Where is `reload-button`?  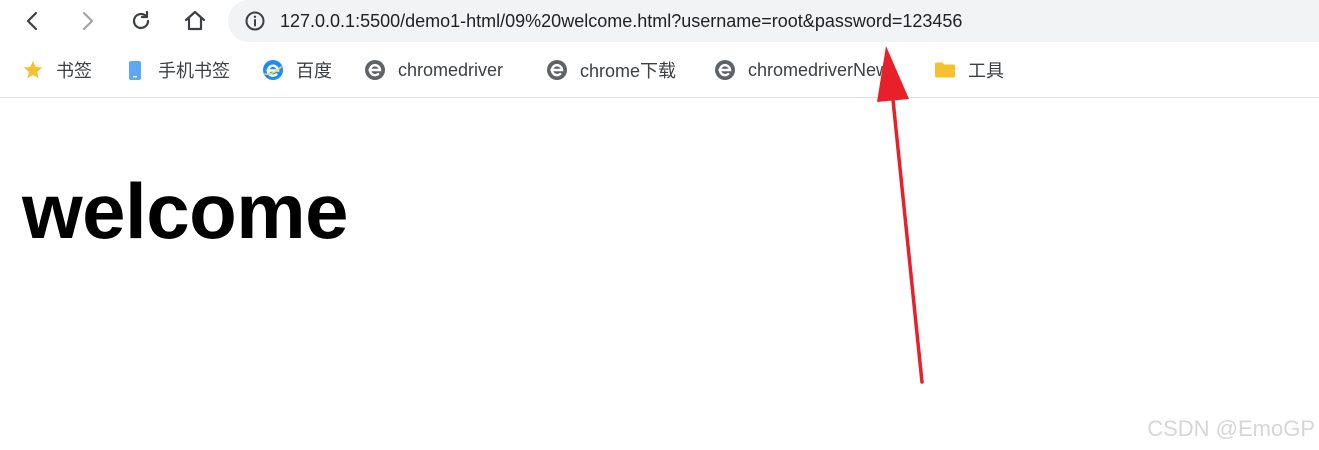 reload-button is located at coordinates (141, 21).